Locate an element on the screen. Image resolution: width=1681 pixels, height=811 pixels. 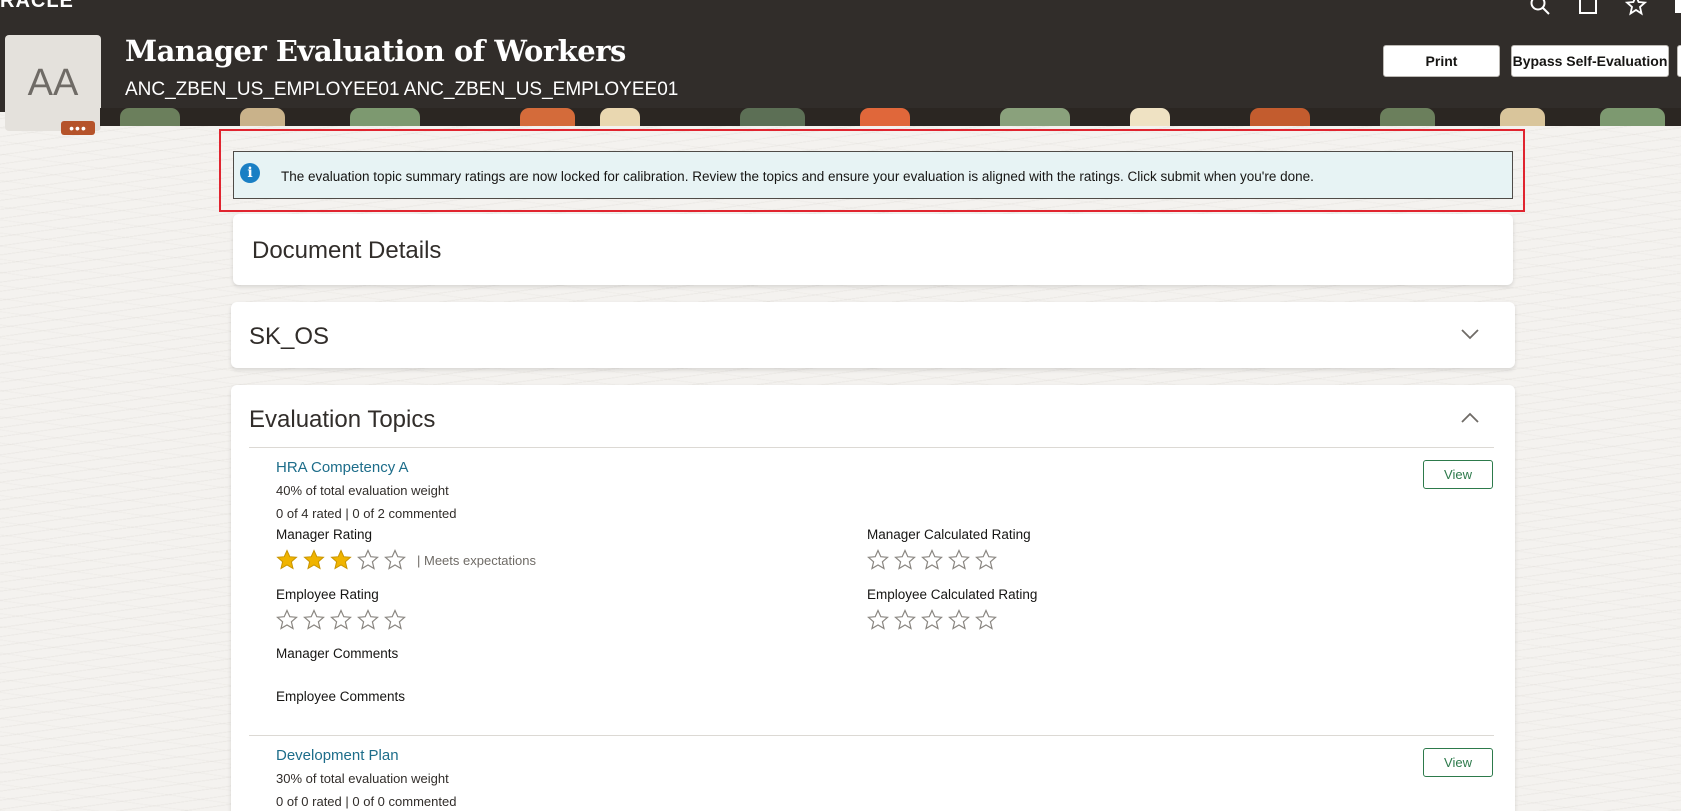
skos-section-title: SK_OS is located at coordinates (289, 337).